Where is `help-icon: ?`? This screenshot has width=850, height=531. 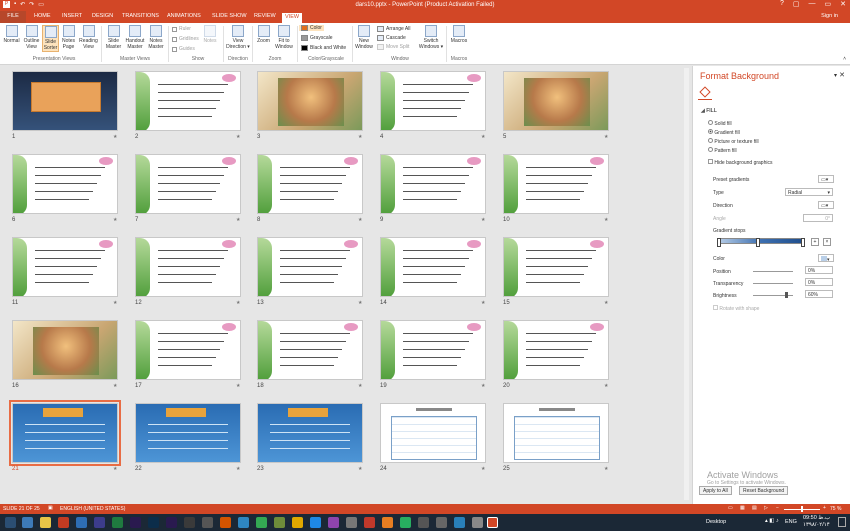 help-icon: ? is located at coordinates (782, 4).